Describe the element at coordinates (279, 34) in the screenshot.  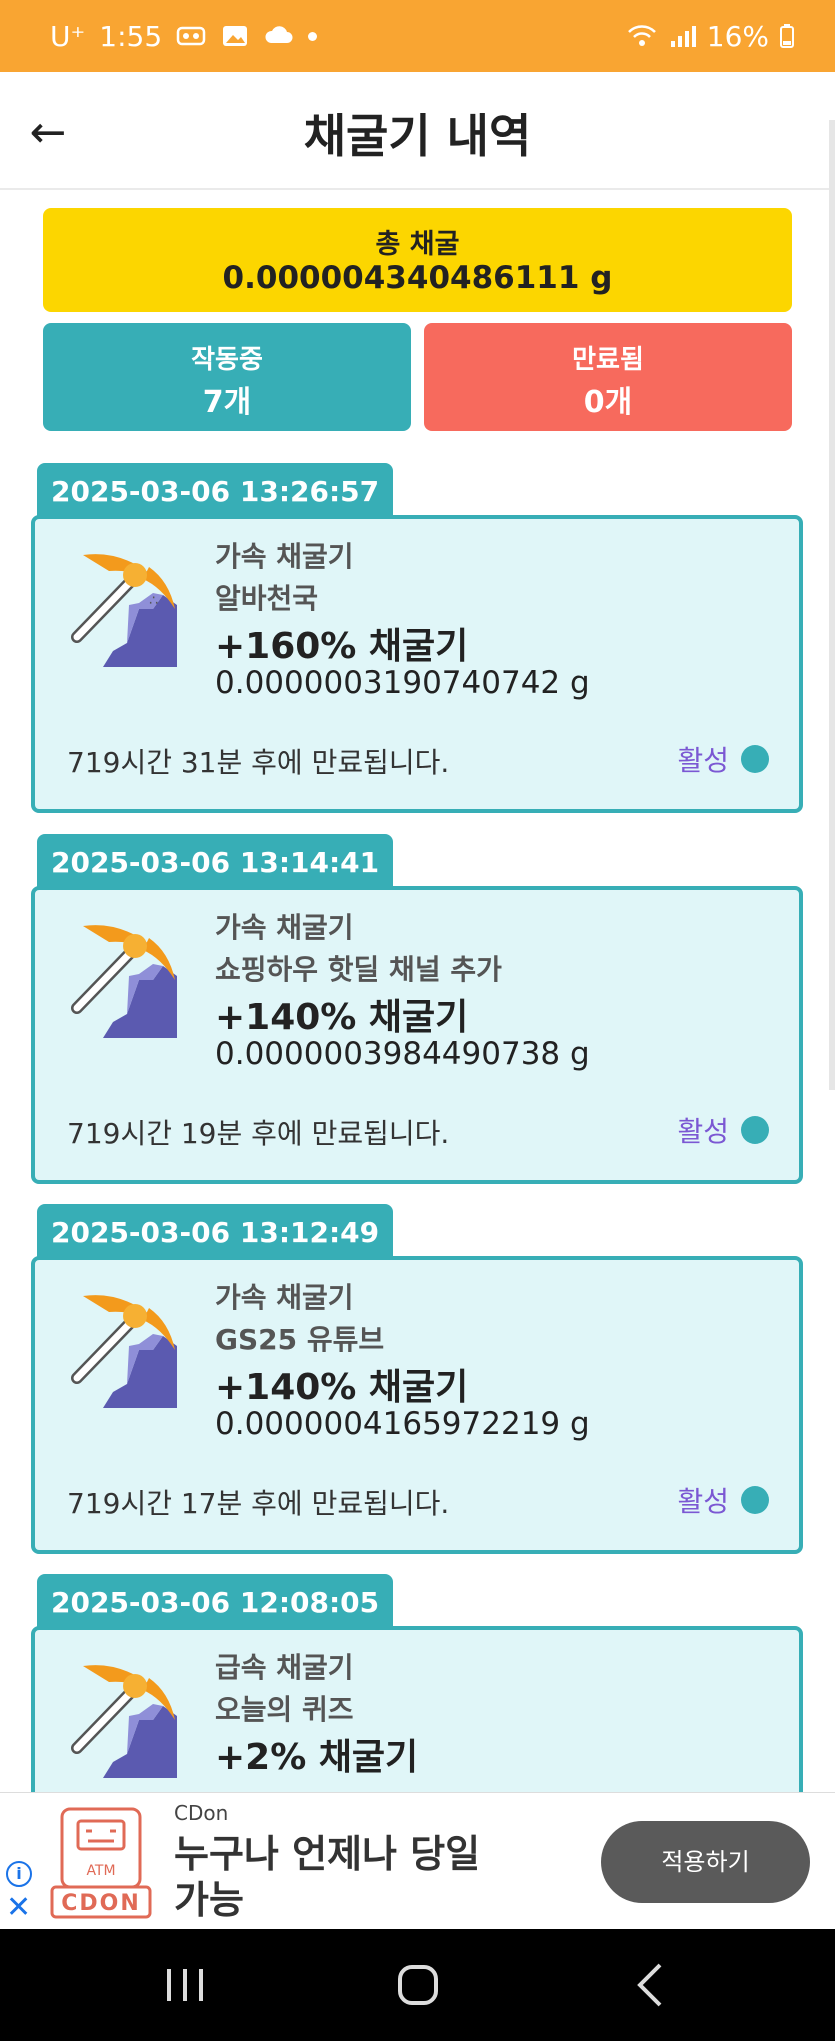
I see `cloud-icon` at that location.